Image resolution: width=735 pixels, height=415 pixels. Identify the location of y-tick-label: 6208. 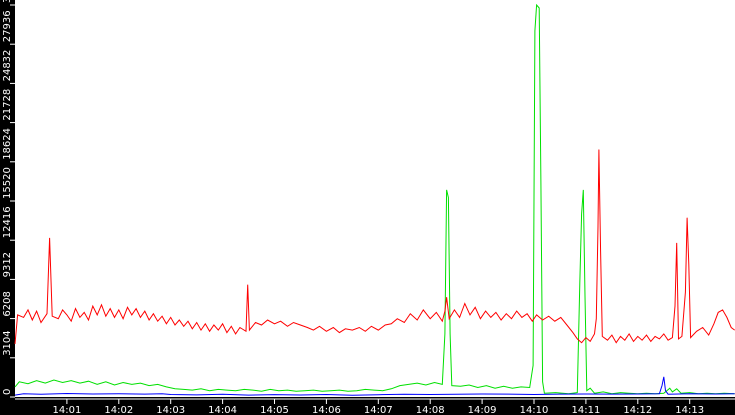
(7, 303).